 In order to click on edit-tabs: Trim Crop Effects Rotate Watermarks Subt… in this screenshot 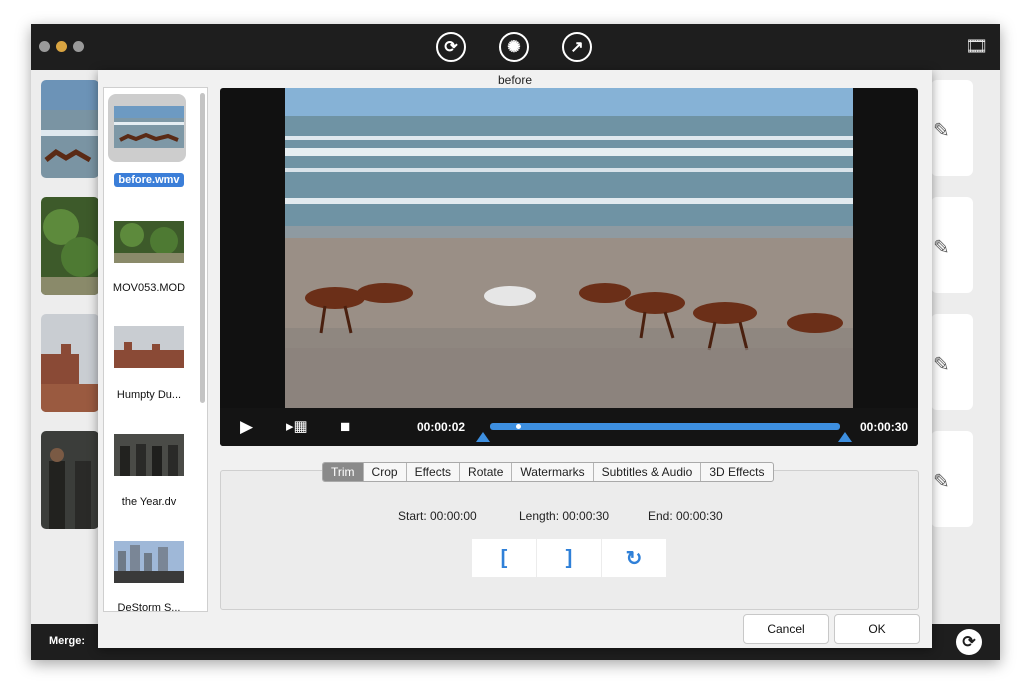, I will do `click(548, 472)`.